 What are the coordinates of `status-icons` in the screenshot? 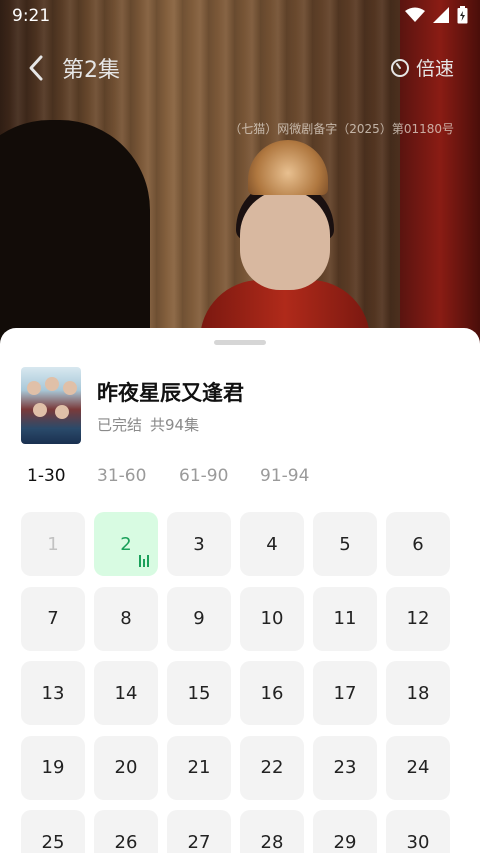 It's located at (436, 15).